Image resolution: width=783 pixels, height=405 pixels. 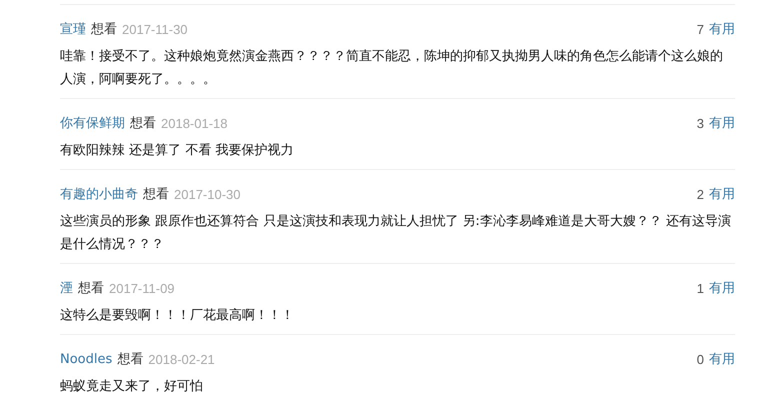 What do you see at coordinates (177, 151) in the screenshot?
I see `comment-text: 有欧阳辣辣 还是算了 不看 我要保护视力` at bounding box center [177, 151].